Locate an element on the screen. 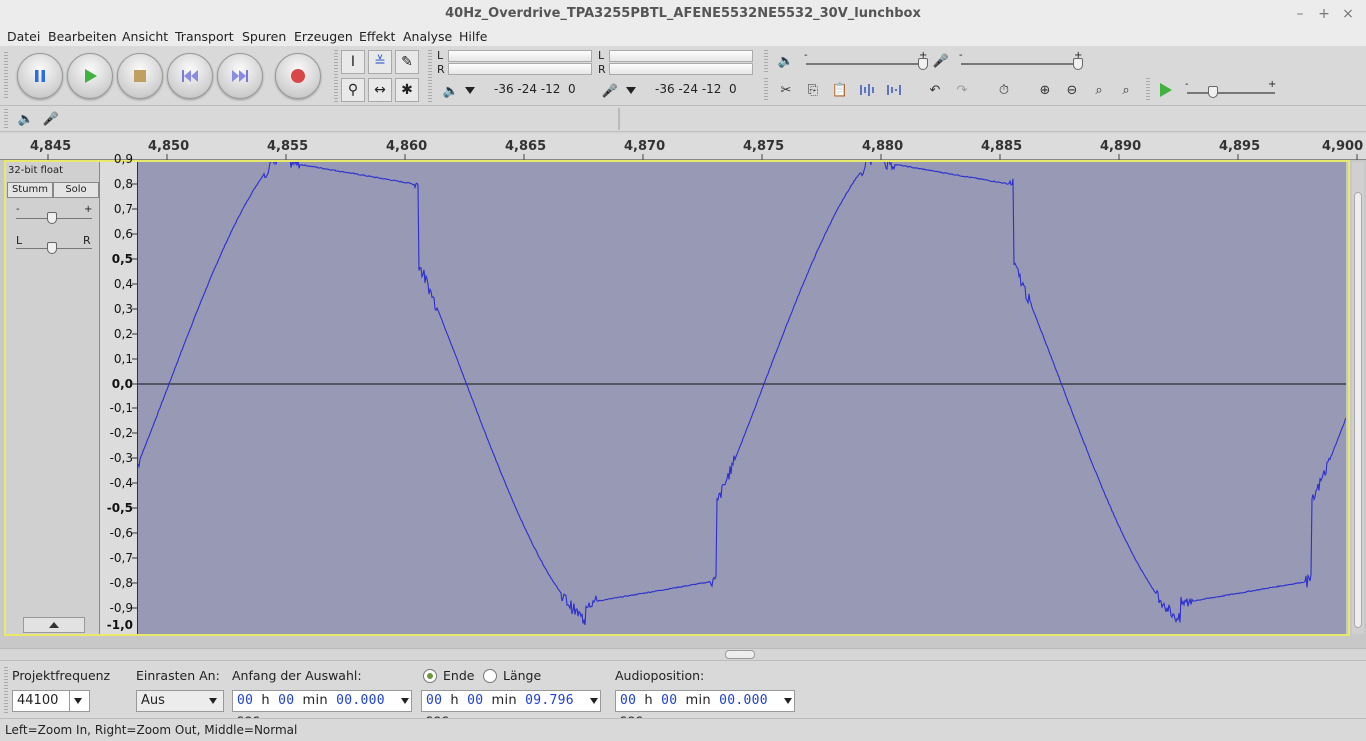  seconds: 00.000 is located at coordinates (743, 700).